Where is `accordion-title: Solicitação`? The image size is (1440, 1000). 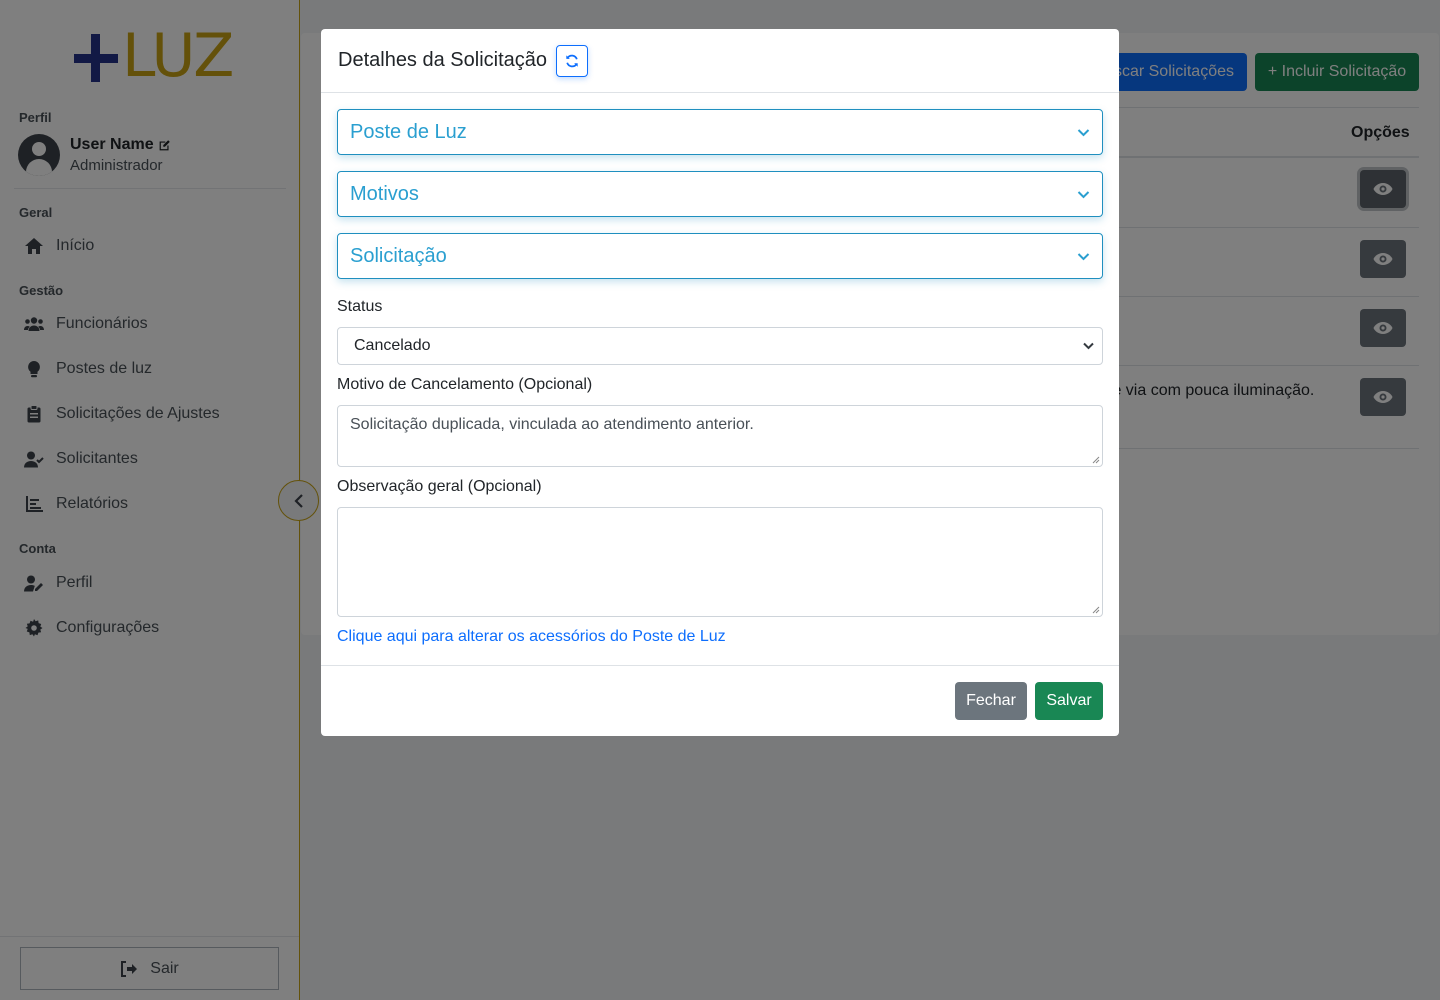
accordion-title: Solicitação is located at coordinates (398, 255).